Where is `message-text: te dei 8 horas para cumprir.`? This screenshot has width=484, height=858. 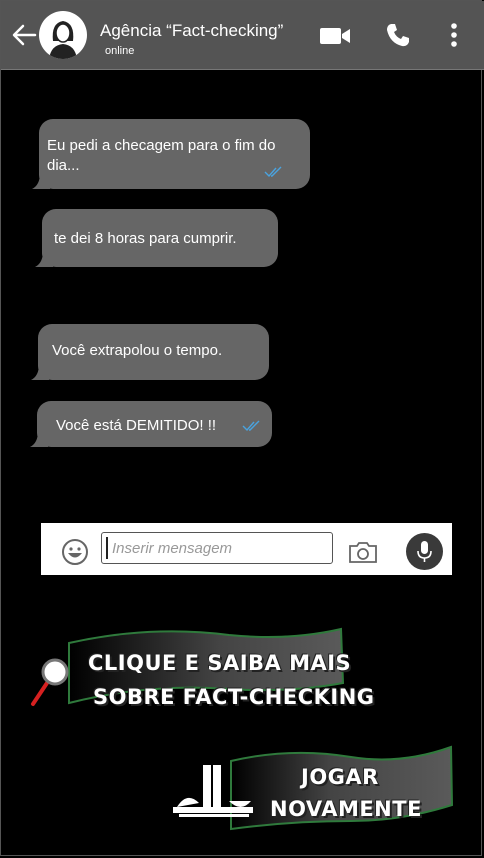 message-text: te dei 8 horas para cumprir. is located at coordinates (145, 238).